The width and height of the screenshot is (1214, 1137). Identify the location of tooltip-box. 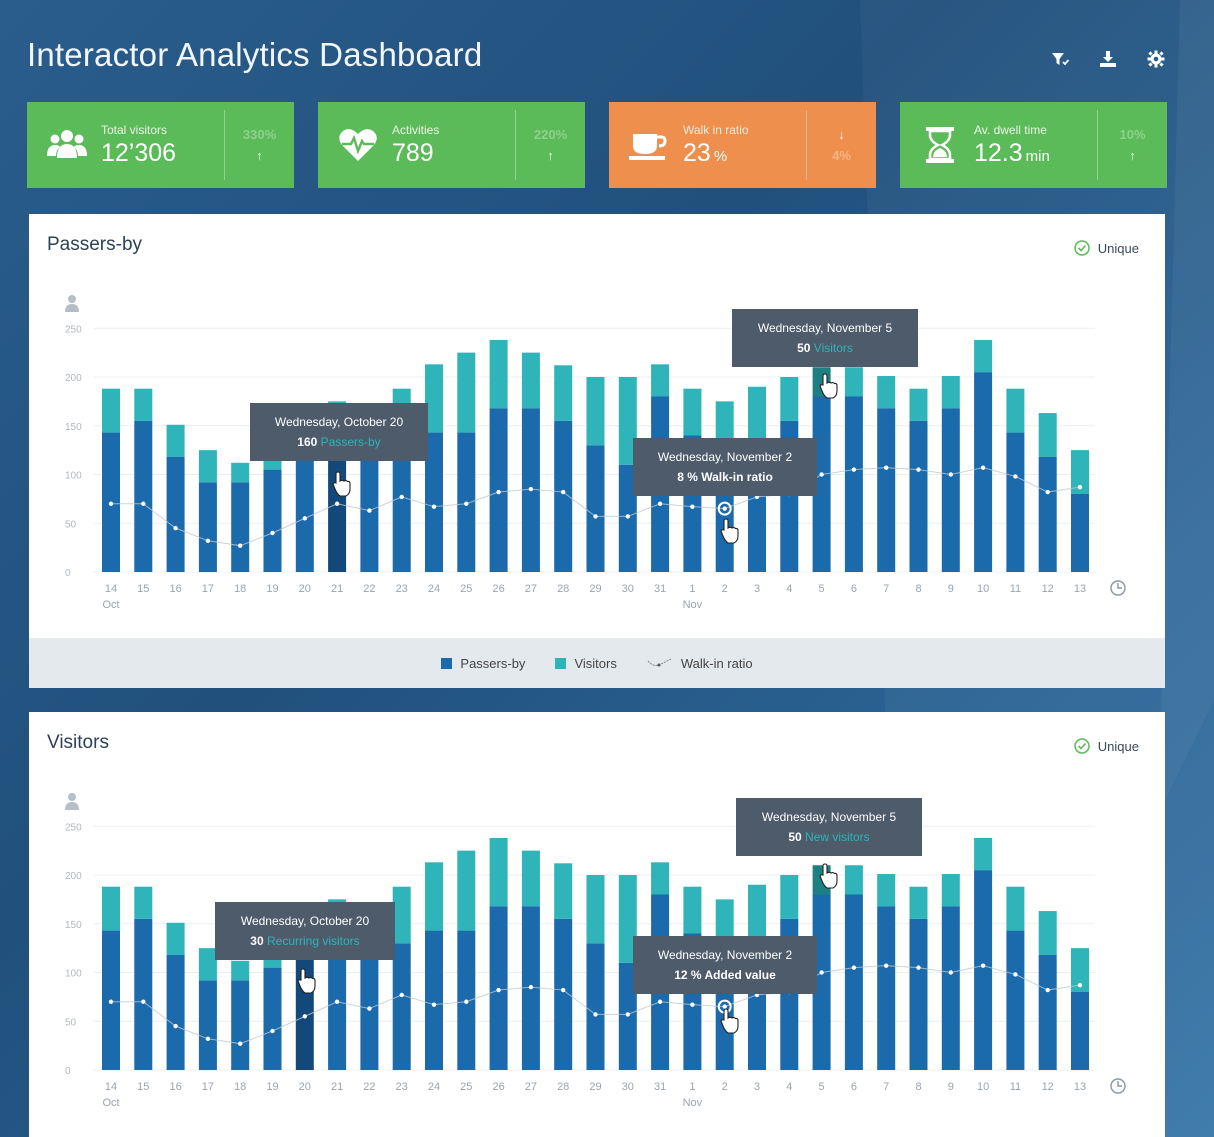
(725, 467).